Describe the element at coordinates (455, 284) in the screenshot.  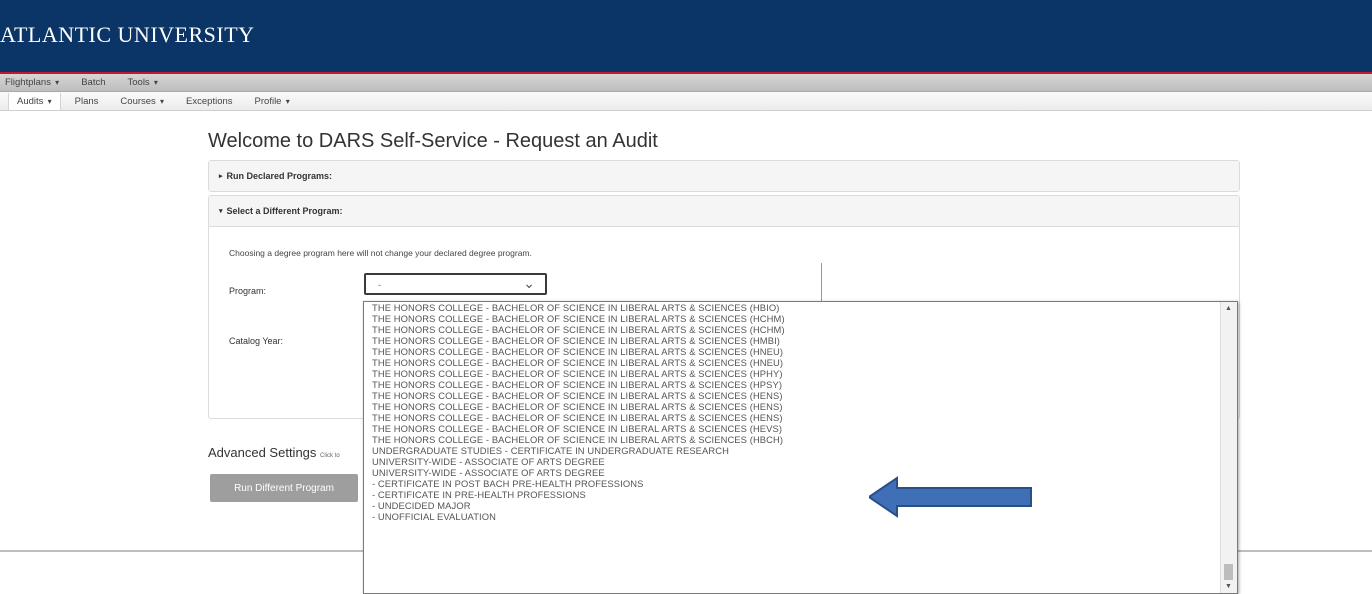
I see `program-select: - ⌄` at that location.